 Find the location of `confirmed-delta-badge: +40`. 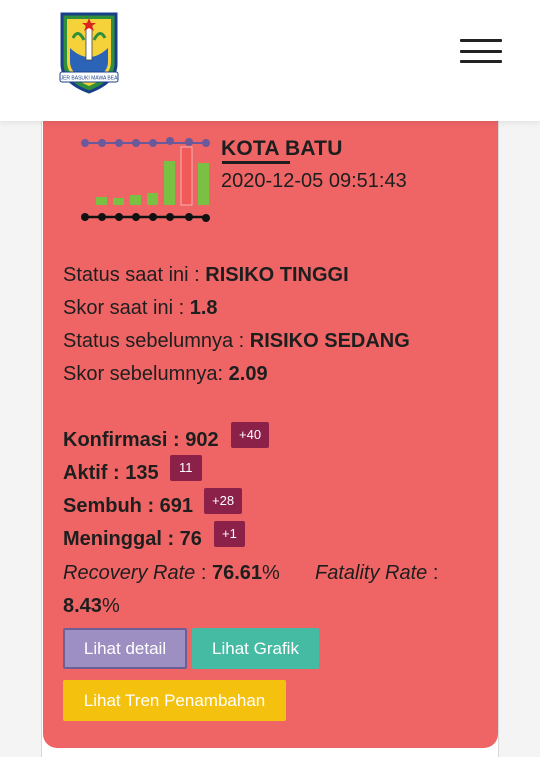

confirmed-delta-badge: +40 is located at coordinates (250, 435).